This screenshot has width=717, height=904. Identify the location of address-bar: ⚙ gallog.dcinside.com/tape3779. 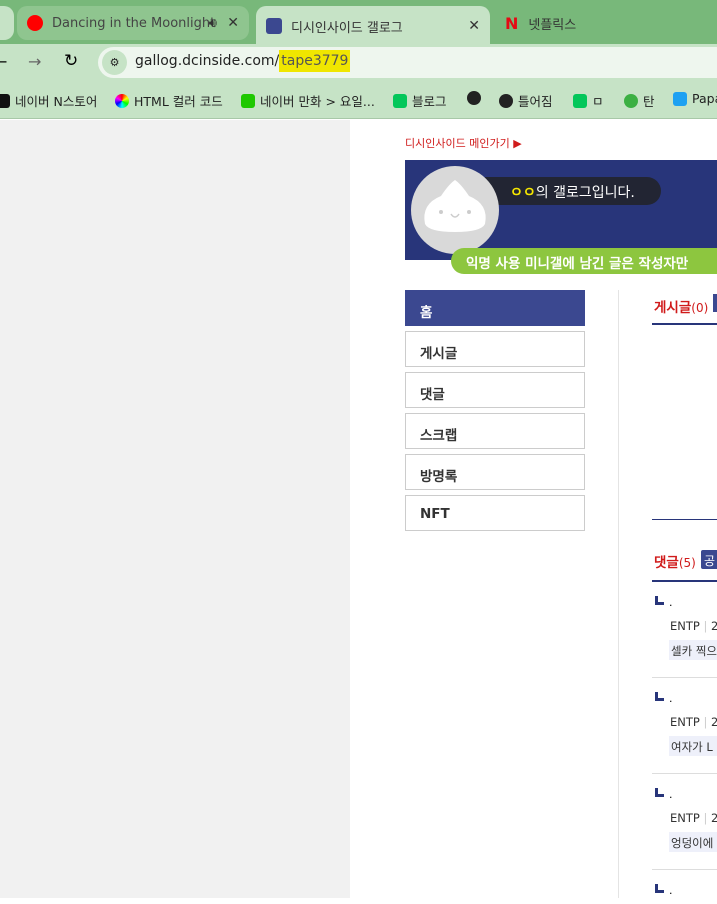
(407, 62).